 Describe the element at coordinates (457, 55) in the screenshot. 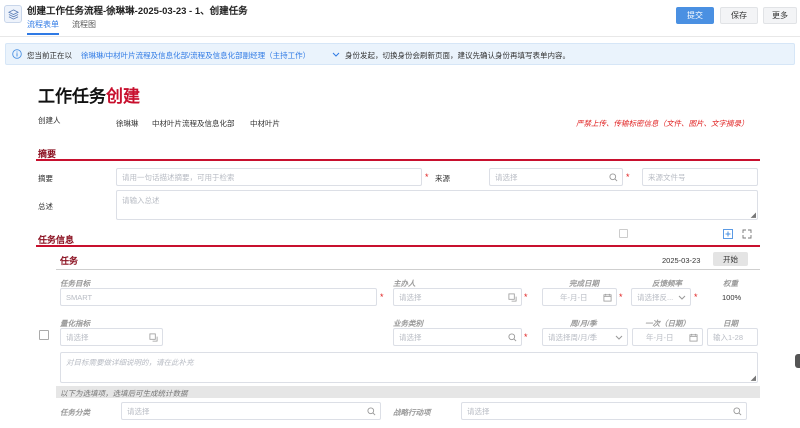

I see `notice-suffix: 身份发起，切换身份会刷新页面，建议先确认身份再填写表单内容。` at that location.